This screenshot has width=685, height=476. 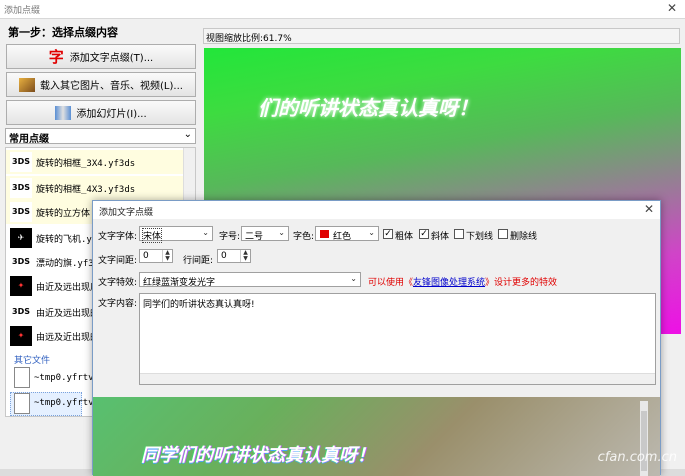 I want to click on list-item-label: 旋转的飞机.yf, so click(x=67, y=240).